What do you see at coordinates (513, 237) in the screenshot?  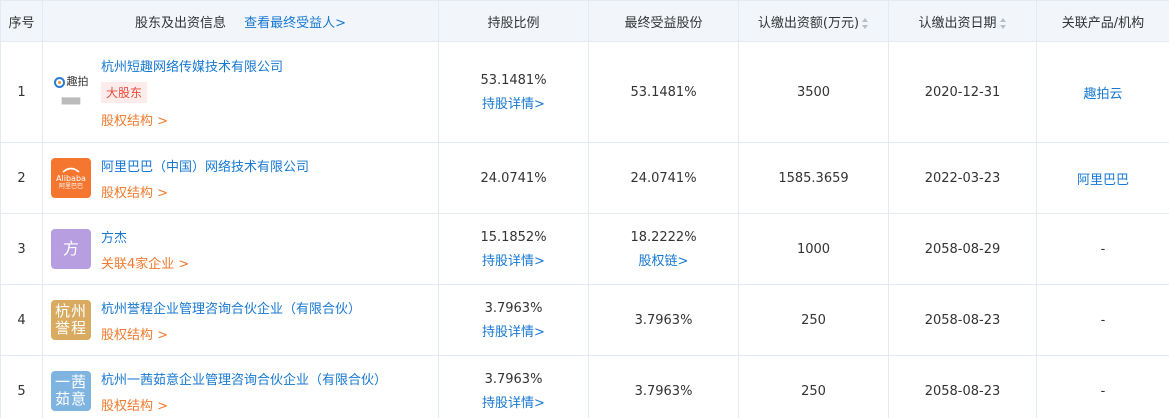 I see `ratio-value: 15.1852%` at bounding box center [513, 237].